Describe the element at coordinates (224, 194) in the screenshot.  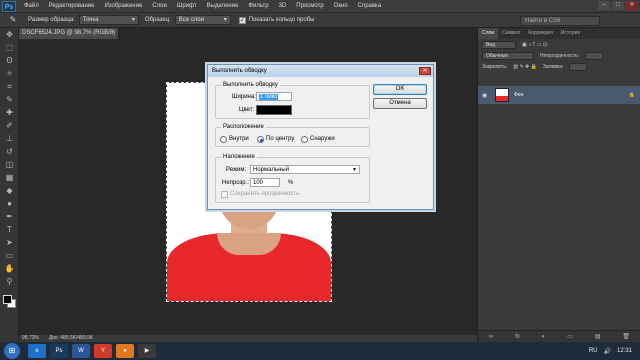
I see `preserve-transparency-checkbox` at that location.